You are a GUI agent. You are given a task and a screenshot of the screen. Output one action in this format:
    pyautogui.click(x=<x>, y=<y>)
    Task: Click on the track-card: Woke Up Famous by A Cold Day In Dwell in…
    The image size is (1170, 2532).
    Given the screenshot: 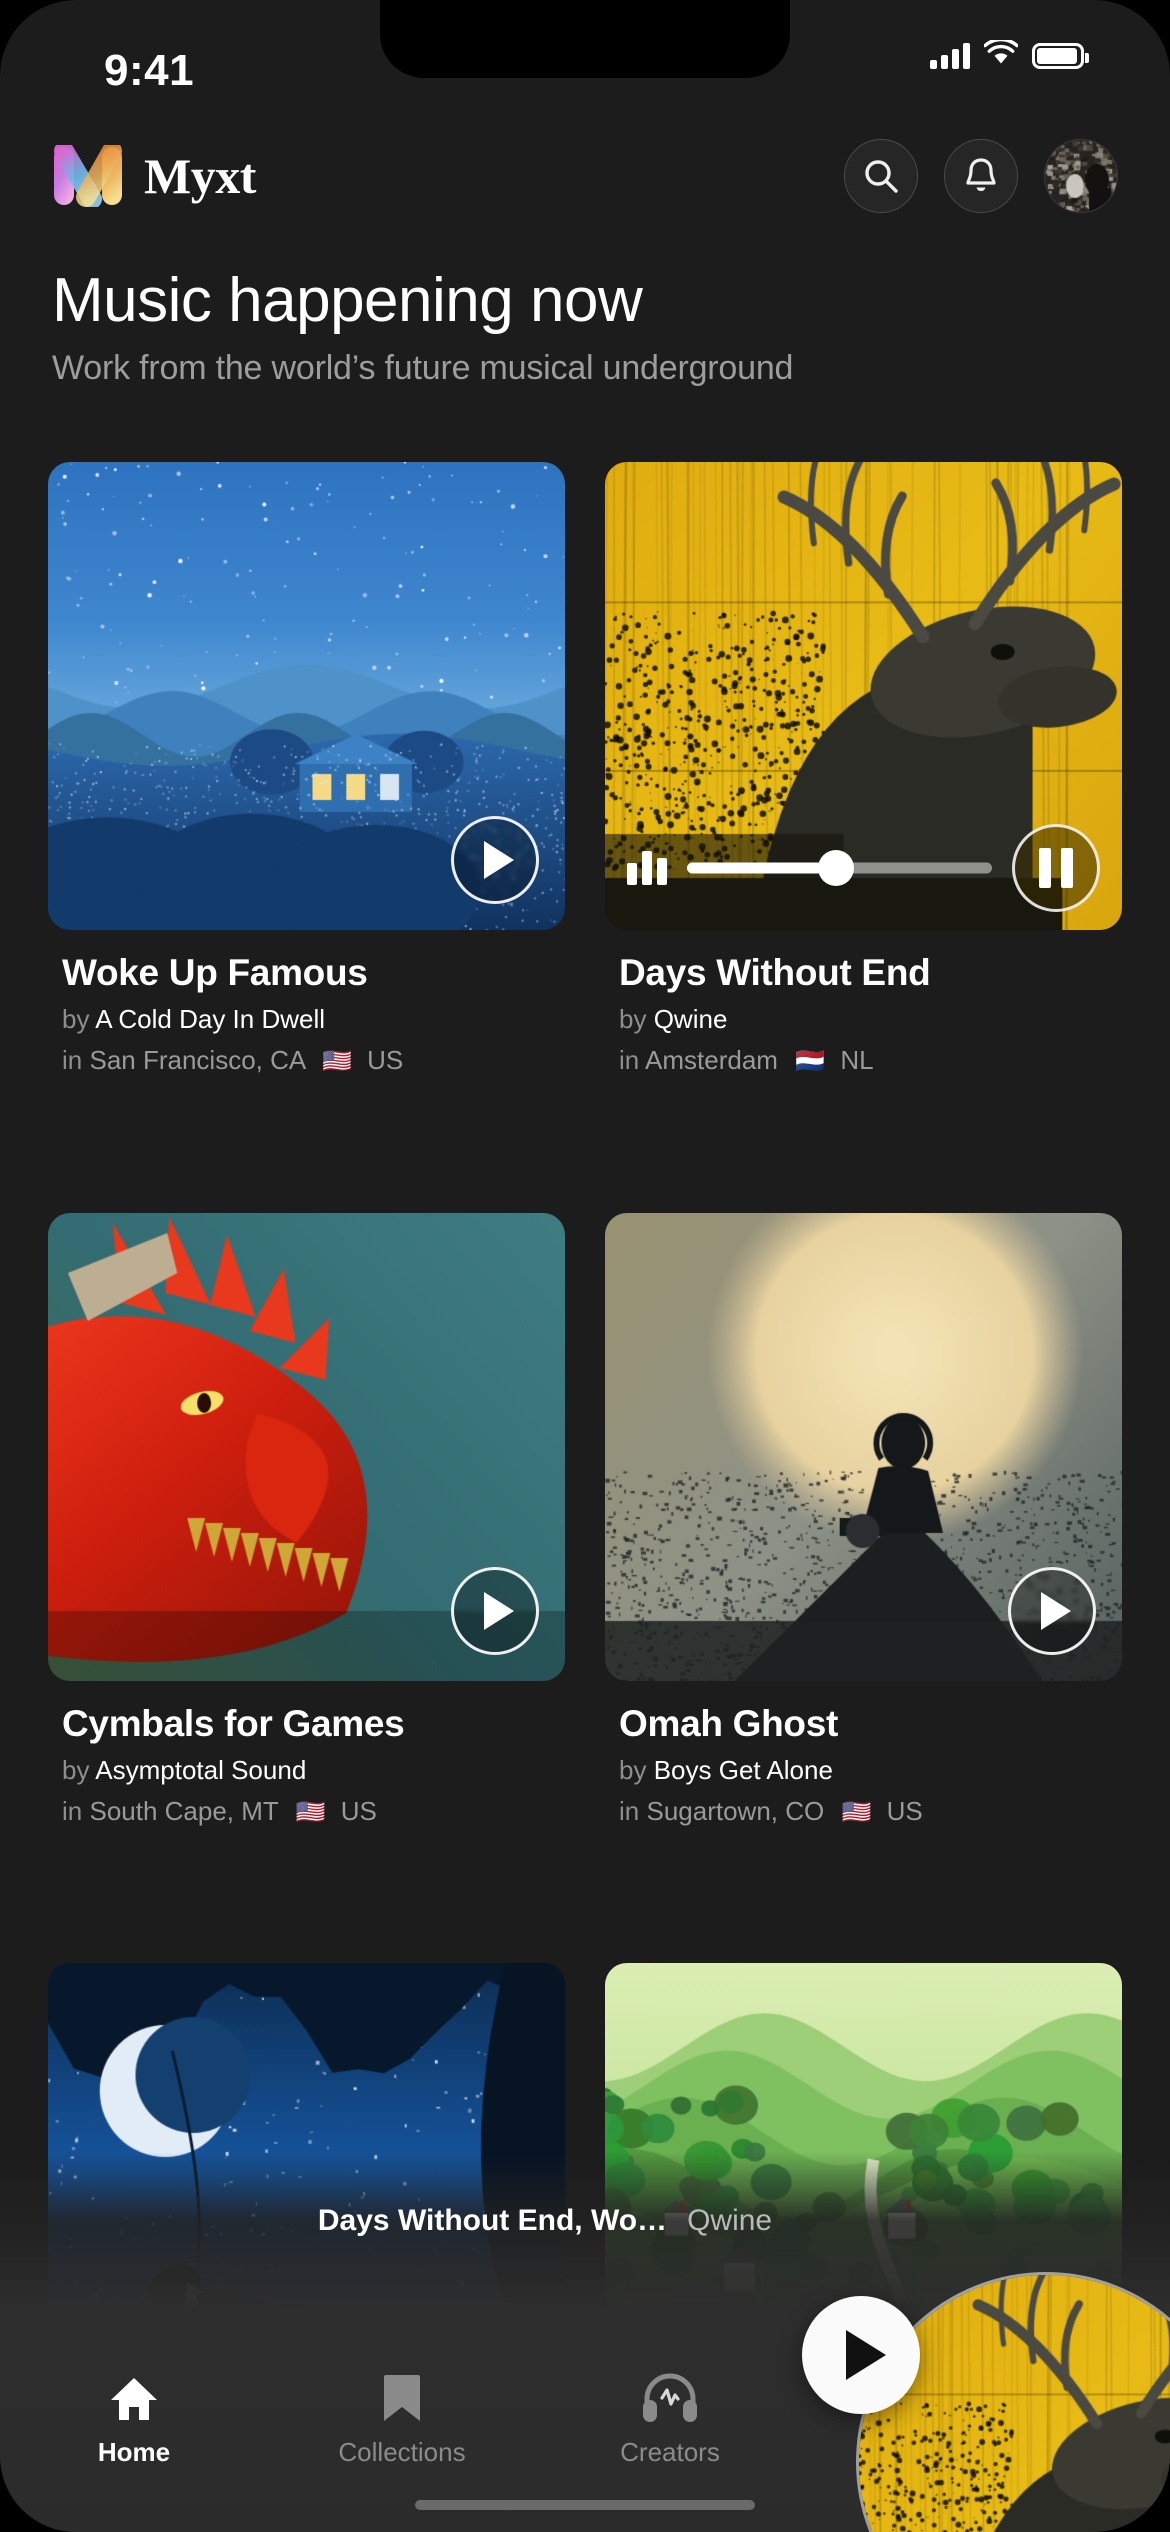 What is the action you would take?
    pyautogui.click(x=306, y=819)
    